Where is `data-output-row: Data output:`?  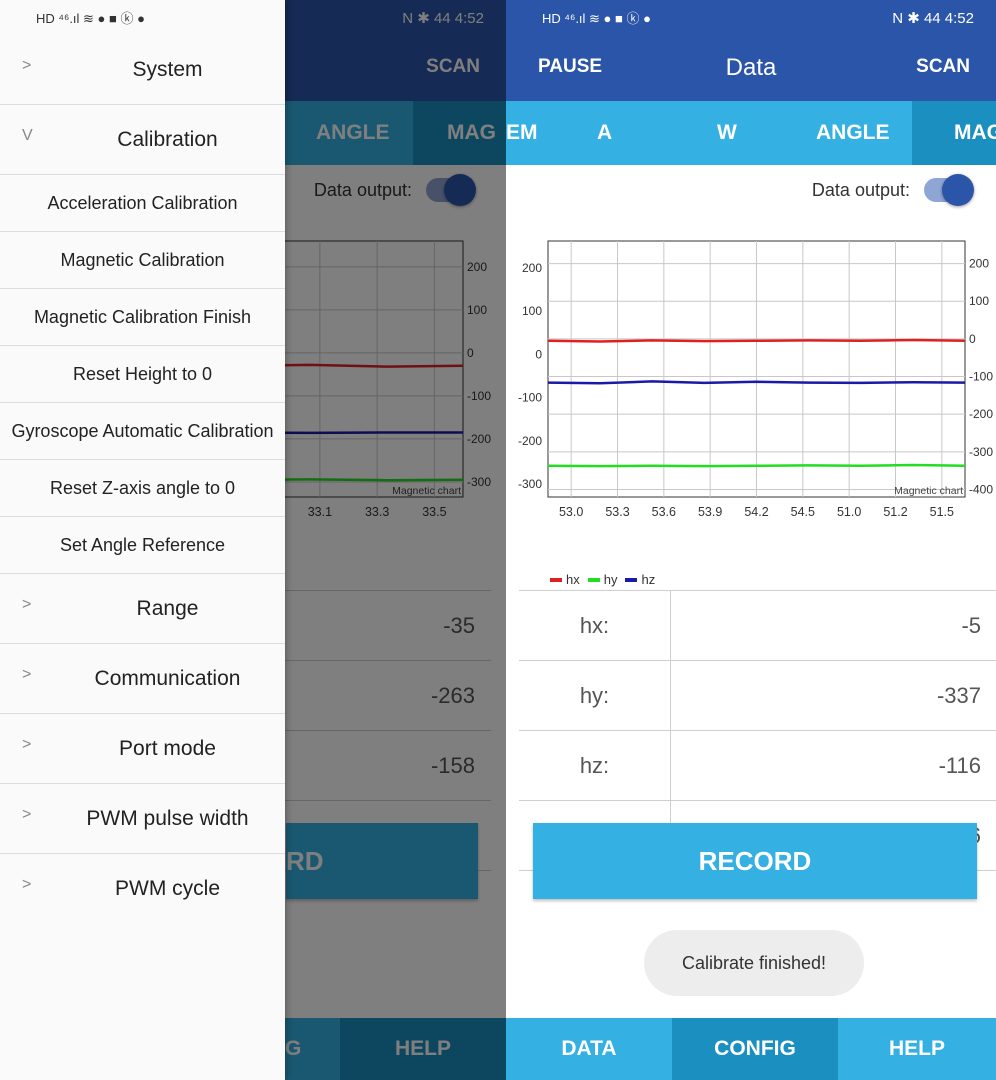 data-output-row: Data output: is located at coordinates (892, 190).